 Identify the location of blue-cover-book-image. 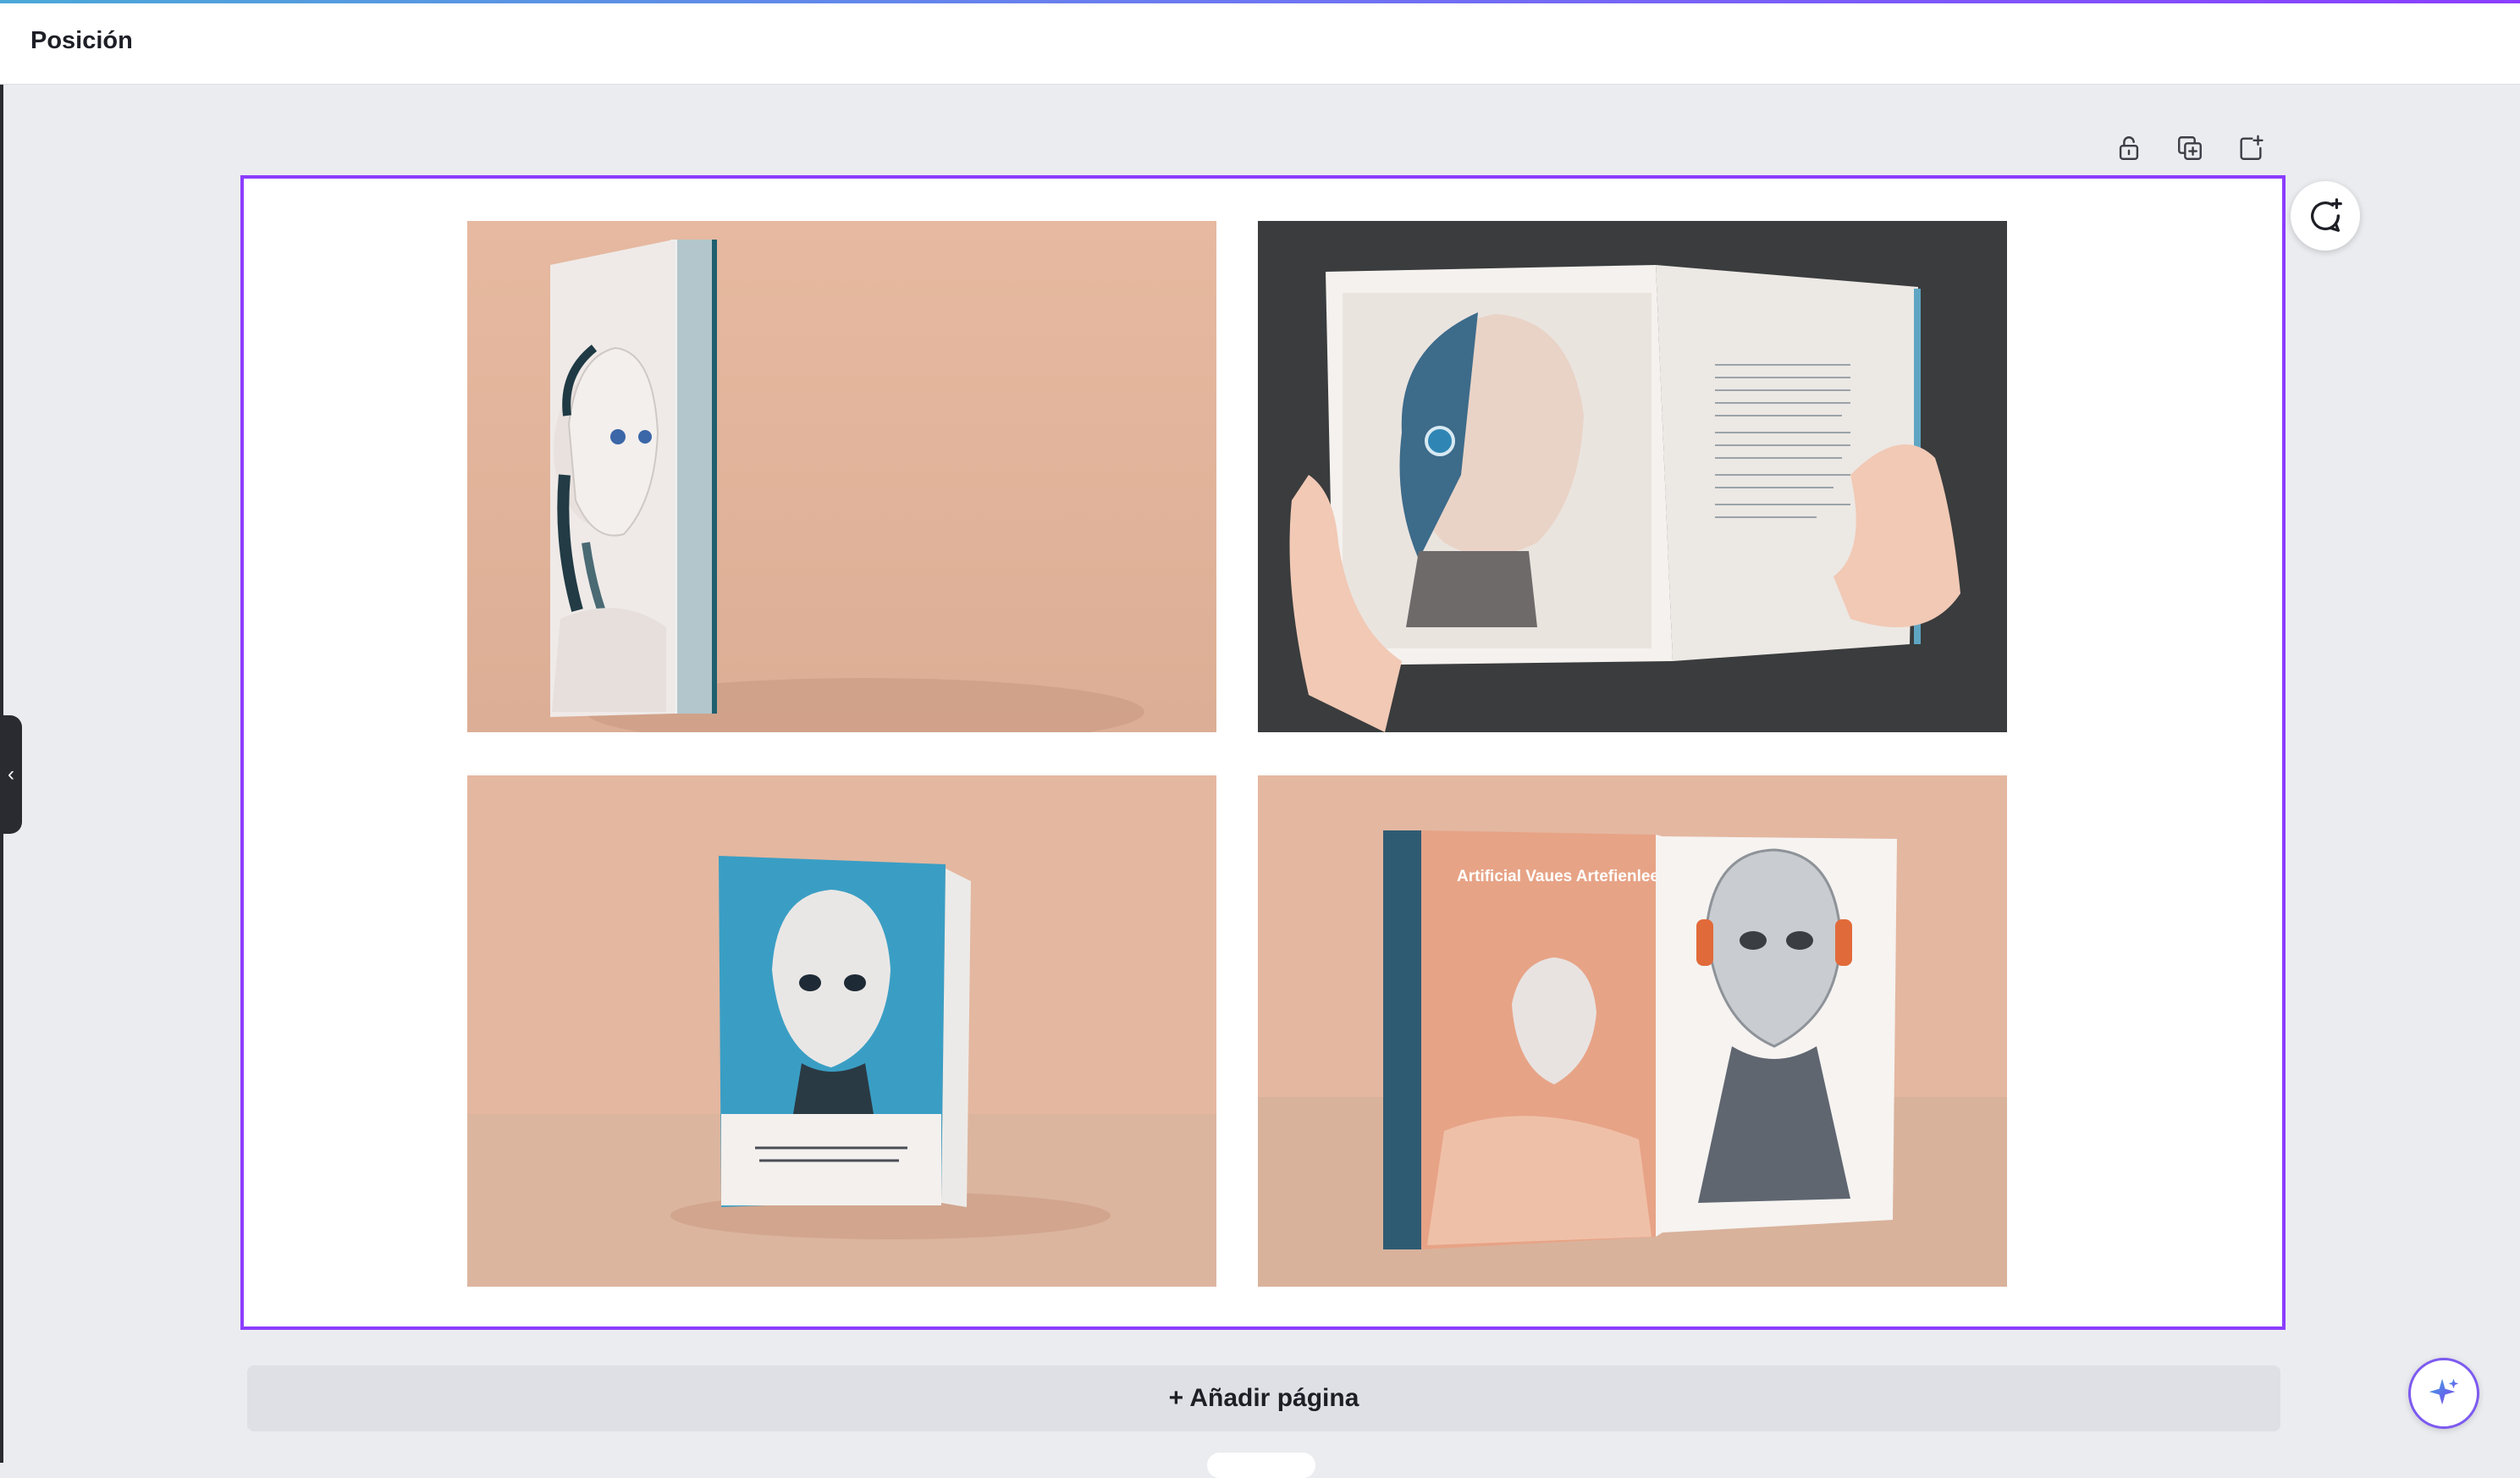
(841, 1031).